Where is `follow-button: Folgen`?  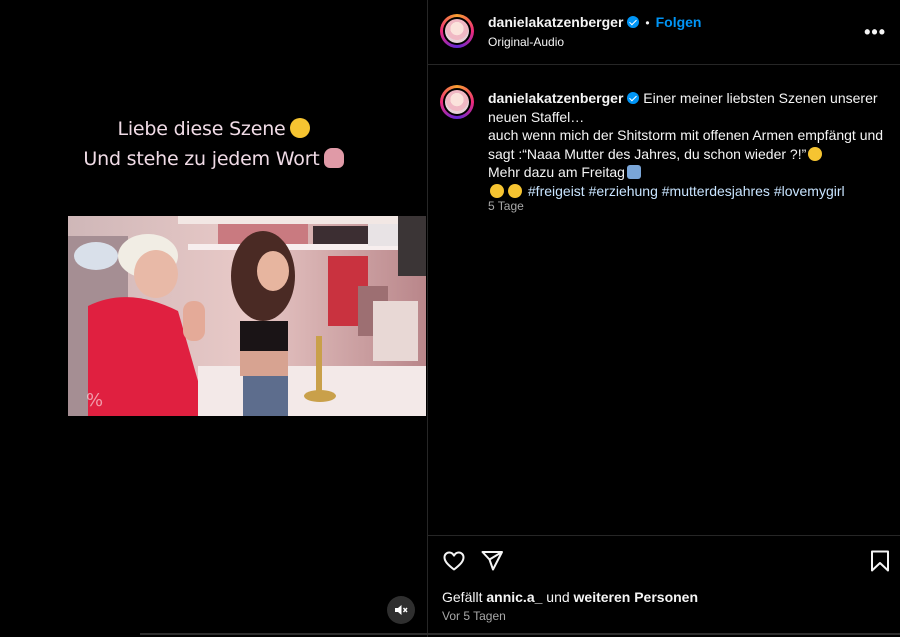
follow-button: Folgen is located at coordinates (679, 22).